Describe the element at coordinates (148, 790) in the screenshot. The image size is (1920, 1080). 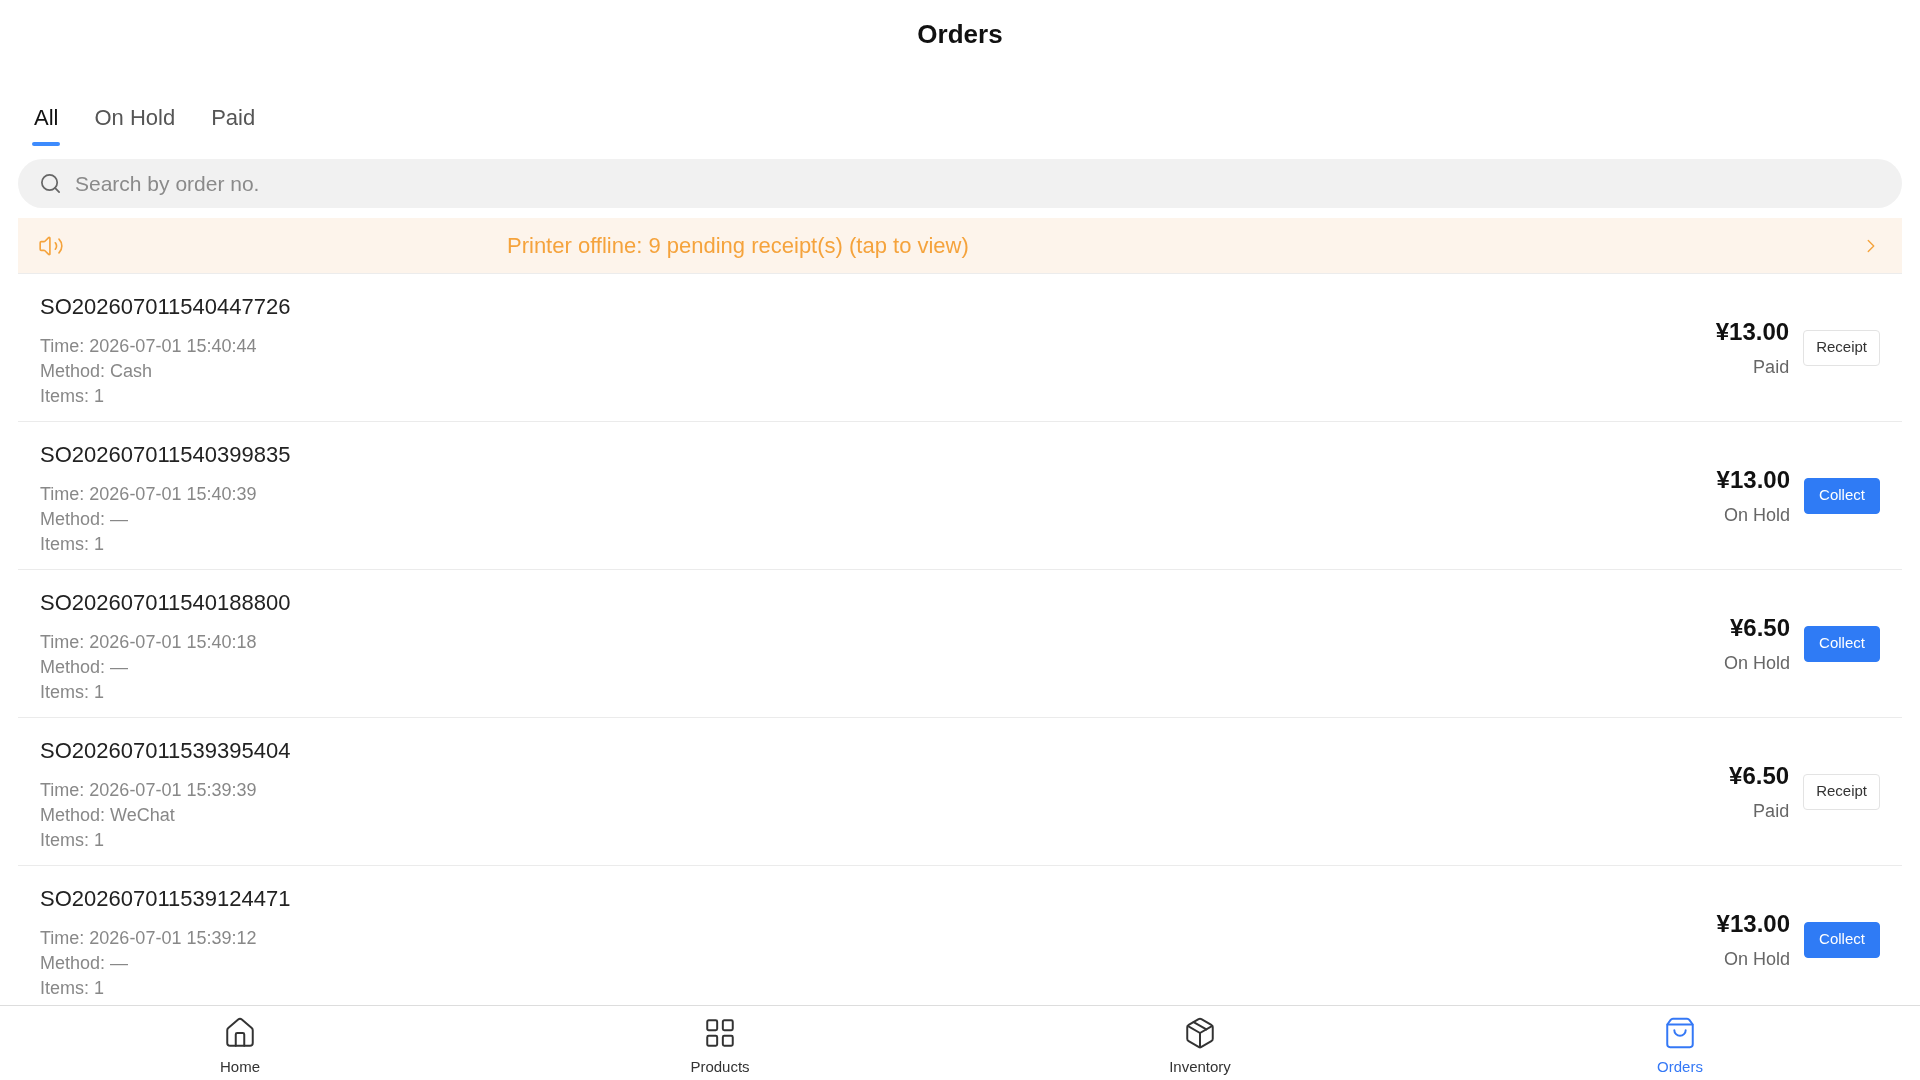
I see `order-time: Time: 2026-07-01 15:39:39` at that location.